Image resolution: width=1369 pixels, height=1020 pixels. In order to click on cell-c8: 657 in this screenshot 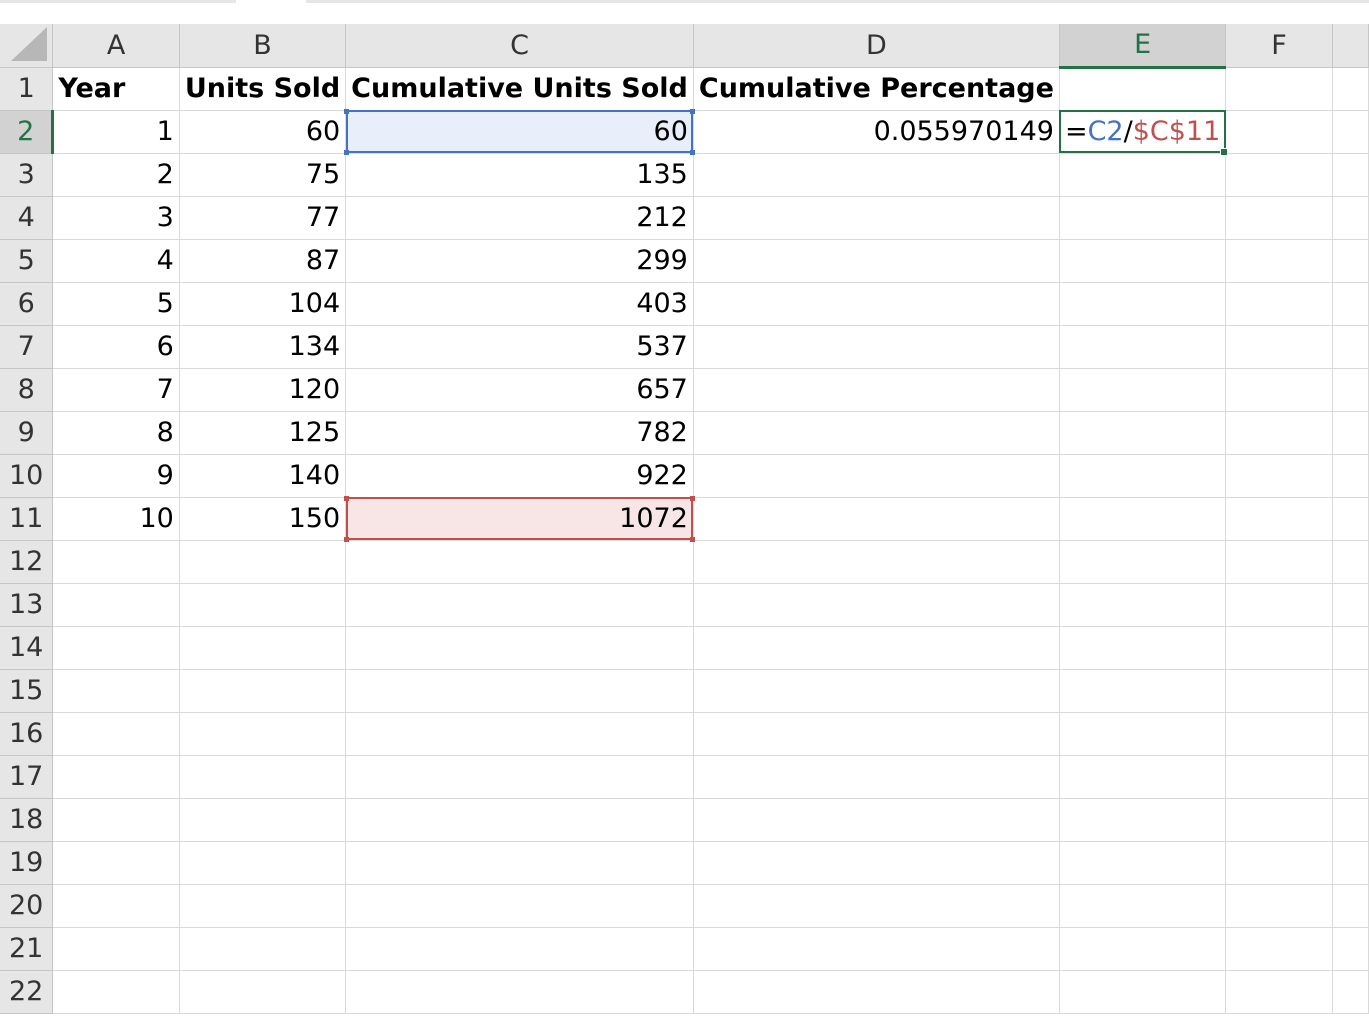, I will do `click(519, 390)`.